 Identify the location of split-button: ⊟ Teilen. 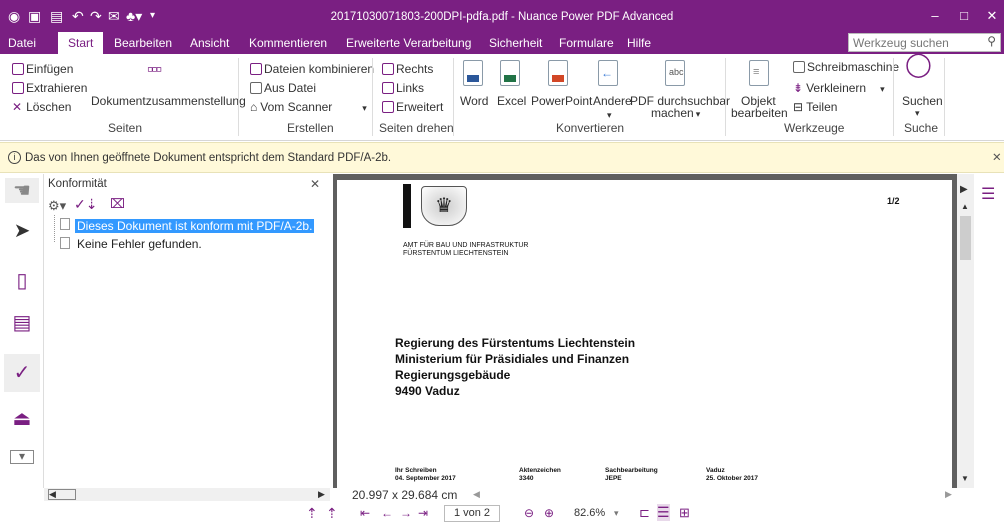
(815, 107).